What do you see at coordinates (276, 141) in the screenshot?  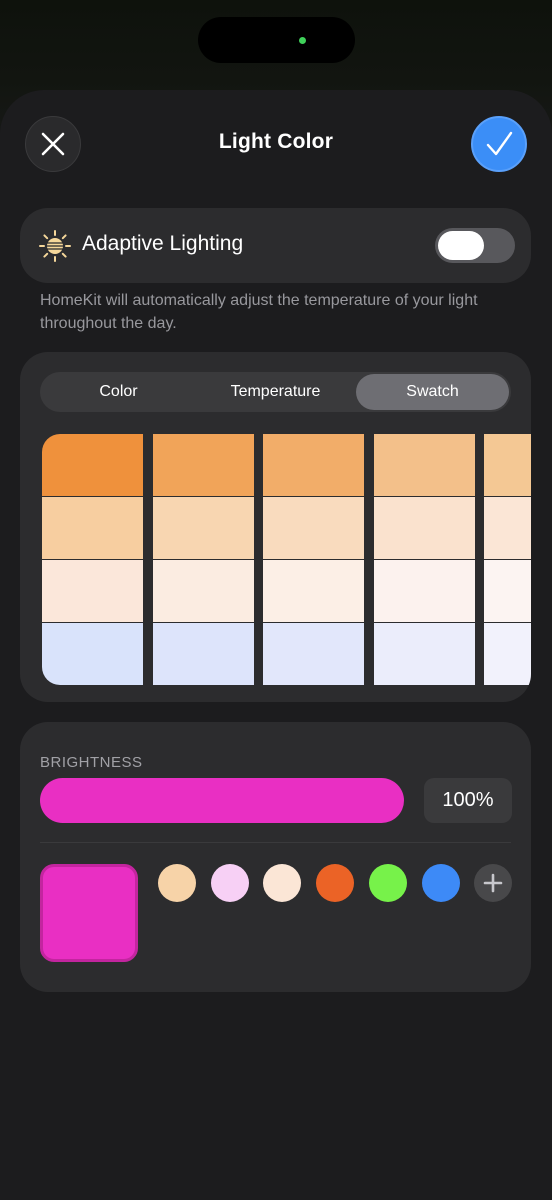 I see `page-title: Light Color` at bounding box center [276, 141].